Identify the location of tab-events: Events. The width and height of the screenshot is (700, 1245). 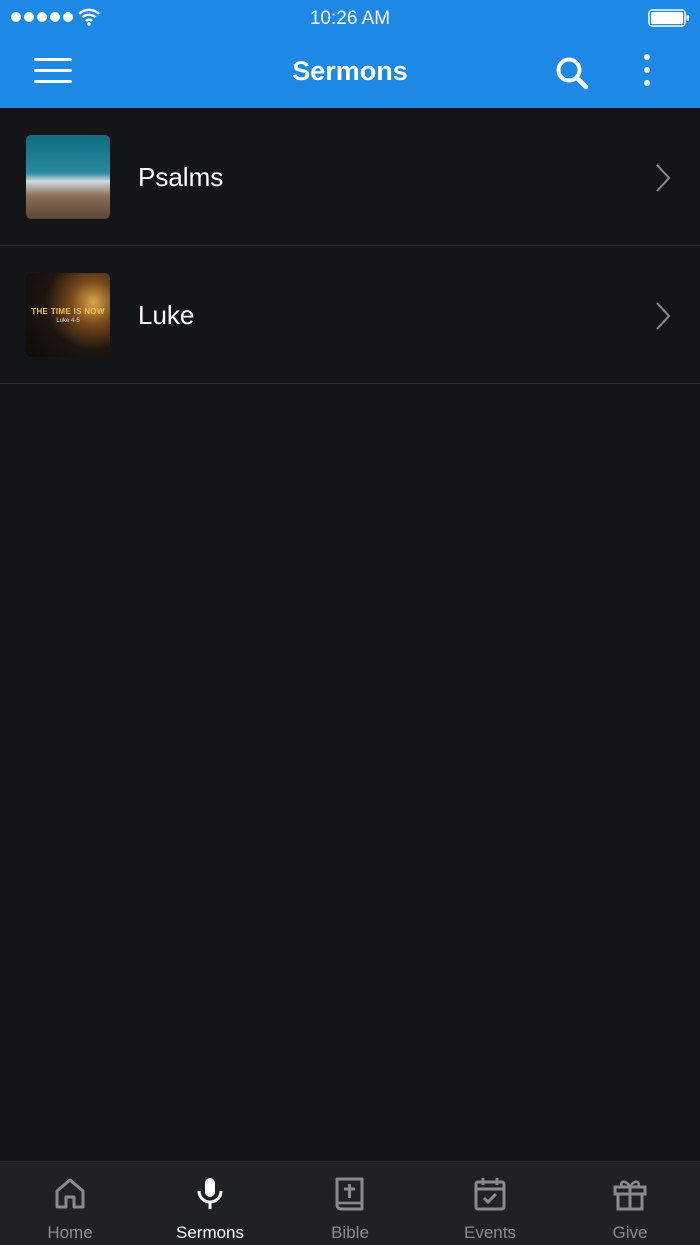
(490, 1203).